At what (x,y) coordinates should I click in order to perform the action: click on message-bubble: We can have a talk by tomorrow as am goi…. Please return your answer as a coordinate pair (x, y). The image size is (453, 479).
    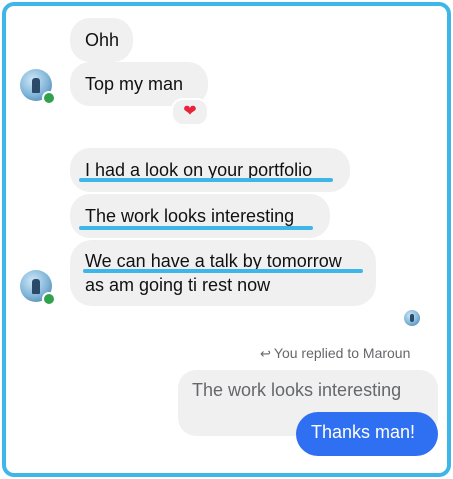
    Looking at the image, I should click on (223, 273).